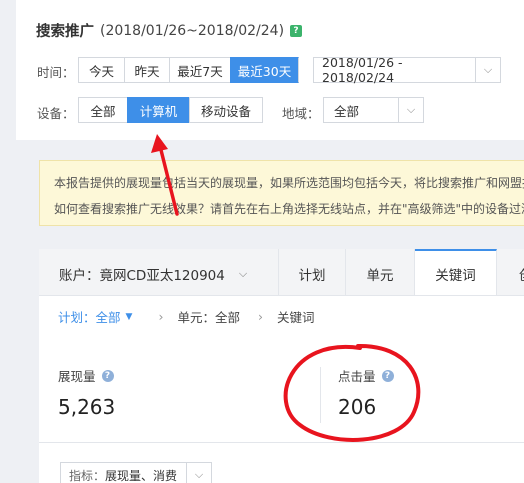  What do you see at coordinates (357, 407) in the screenshot?
I see `metric-value: 206` at bounding box center [357, 407].